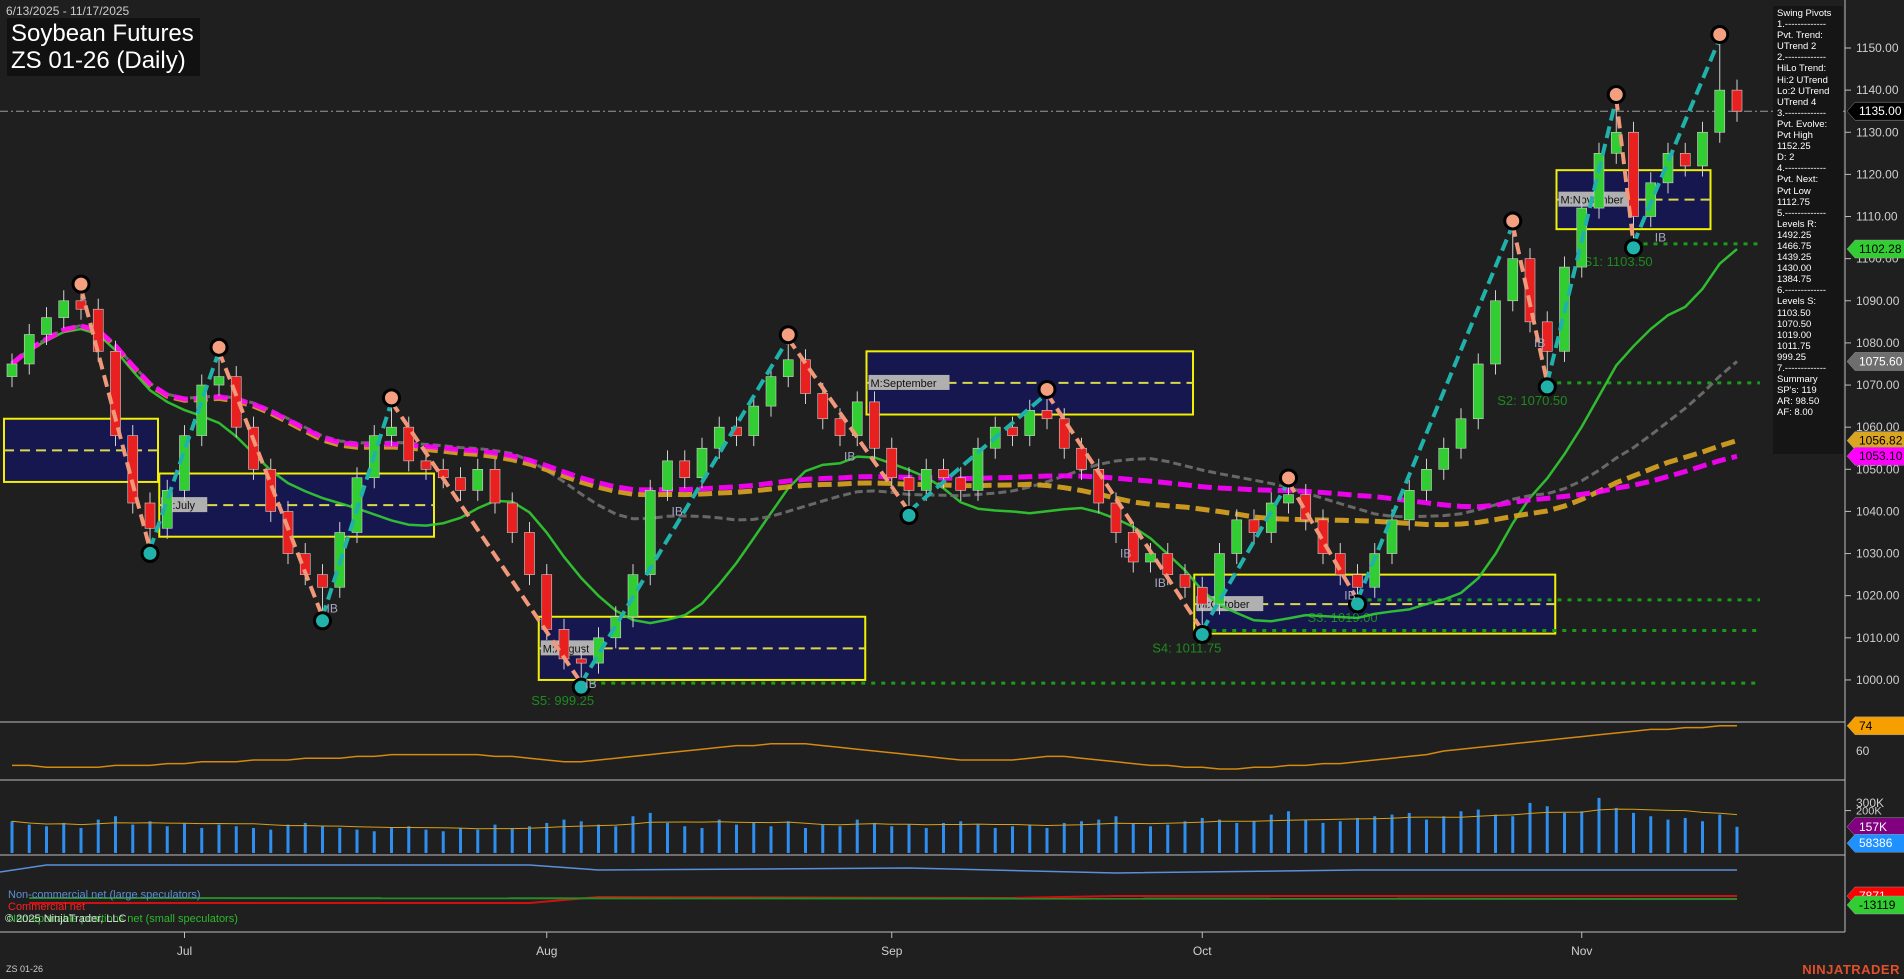  Describe the element at coordinates (1802, 124) in the screenshot. I see `pivot-info-line: Pvt. Evolve:` at that location.